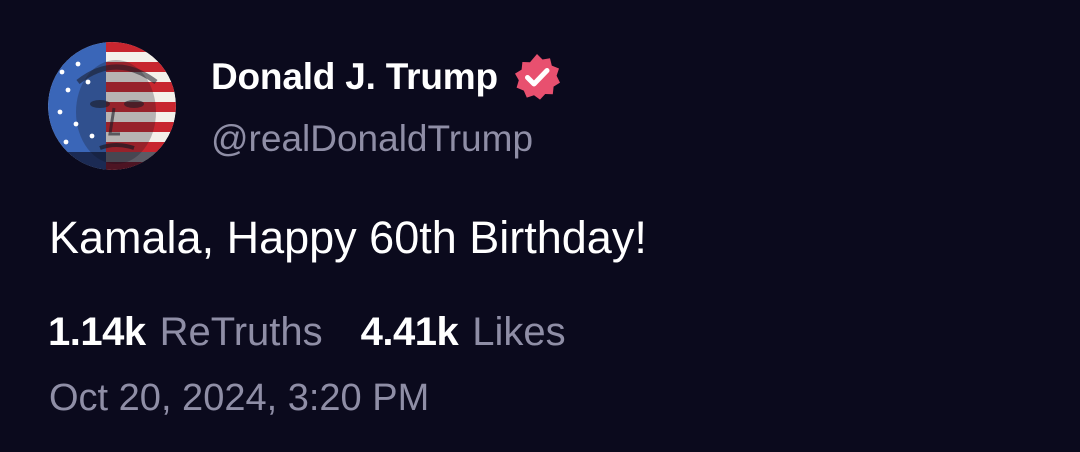 The width and height of the screenshot is (1080, 452). What do you see at coordinates (519, 332) in the screenshot?
I see `likes-label: Likes` at bounding box center [519, 332].